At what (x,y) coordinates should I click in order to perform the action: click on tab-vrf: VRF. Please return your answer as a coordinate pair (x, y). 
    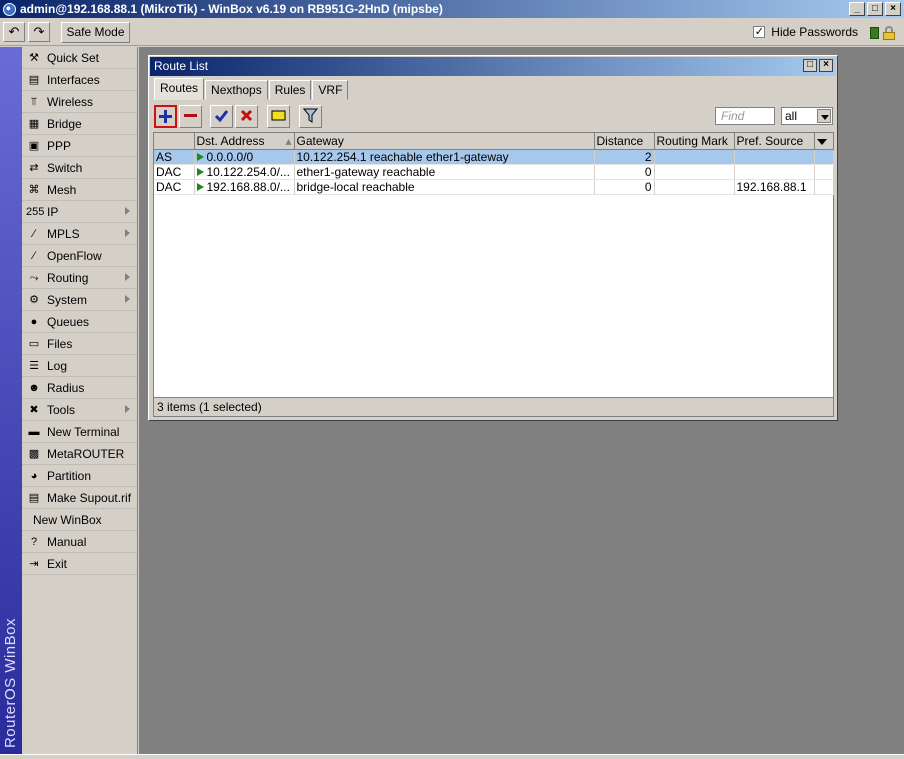
    Looking at the image, I should click on (330, 90).